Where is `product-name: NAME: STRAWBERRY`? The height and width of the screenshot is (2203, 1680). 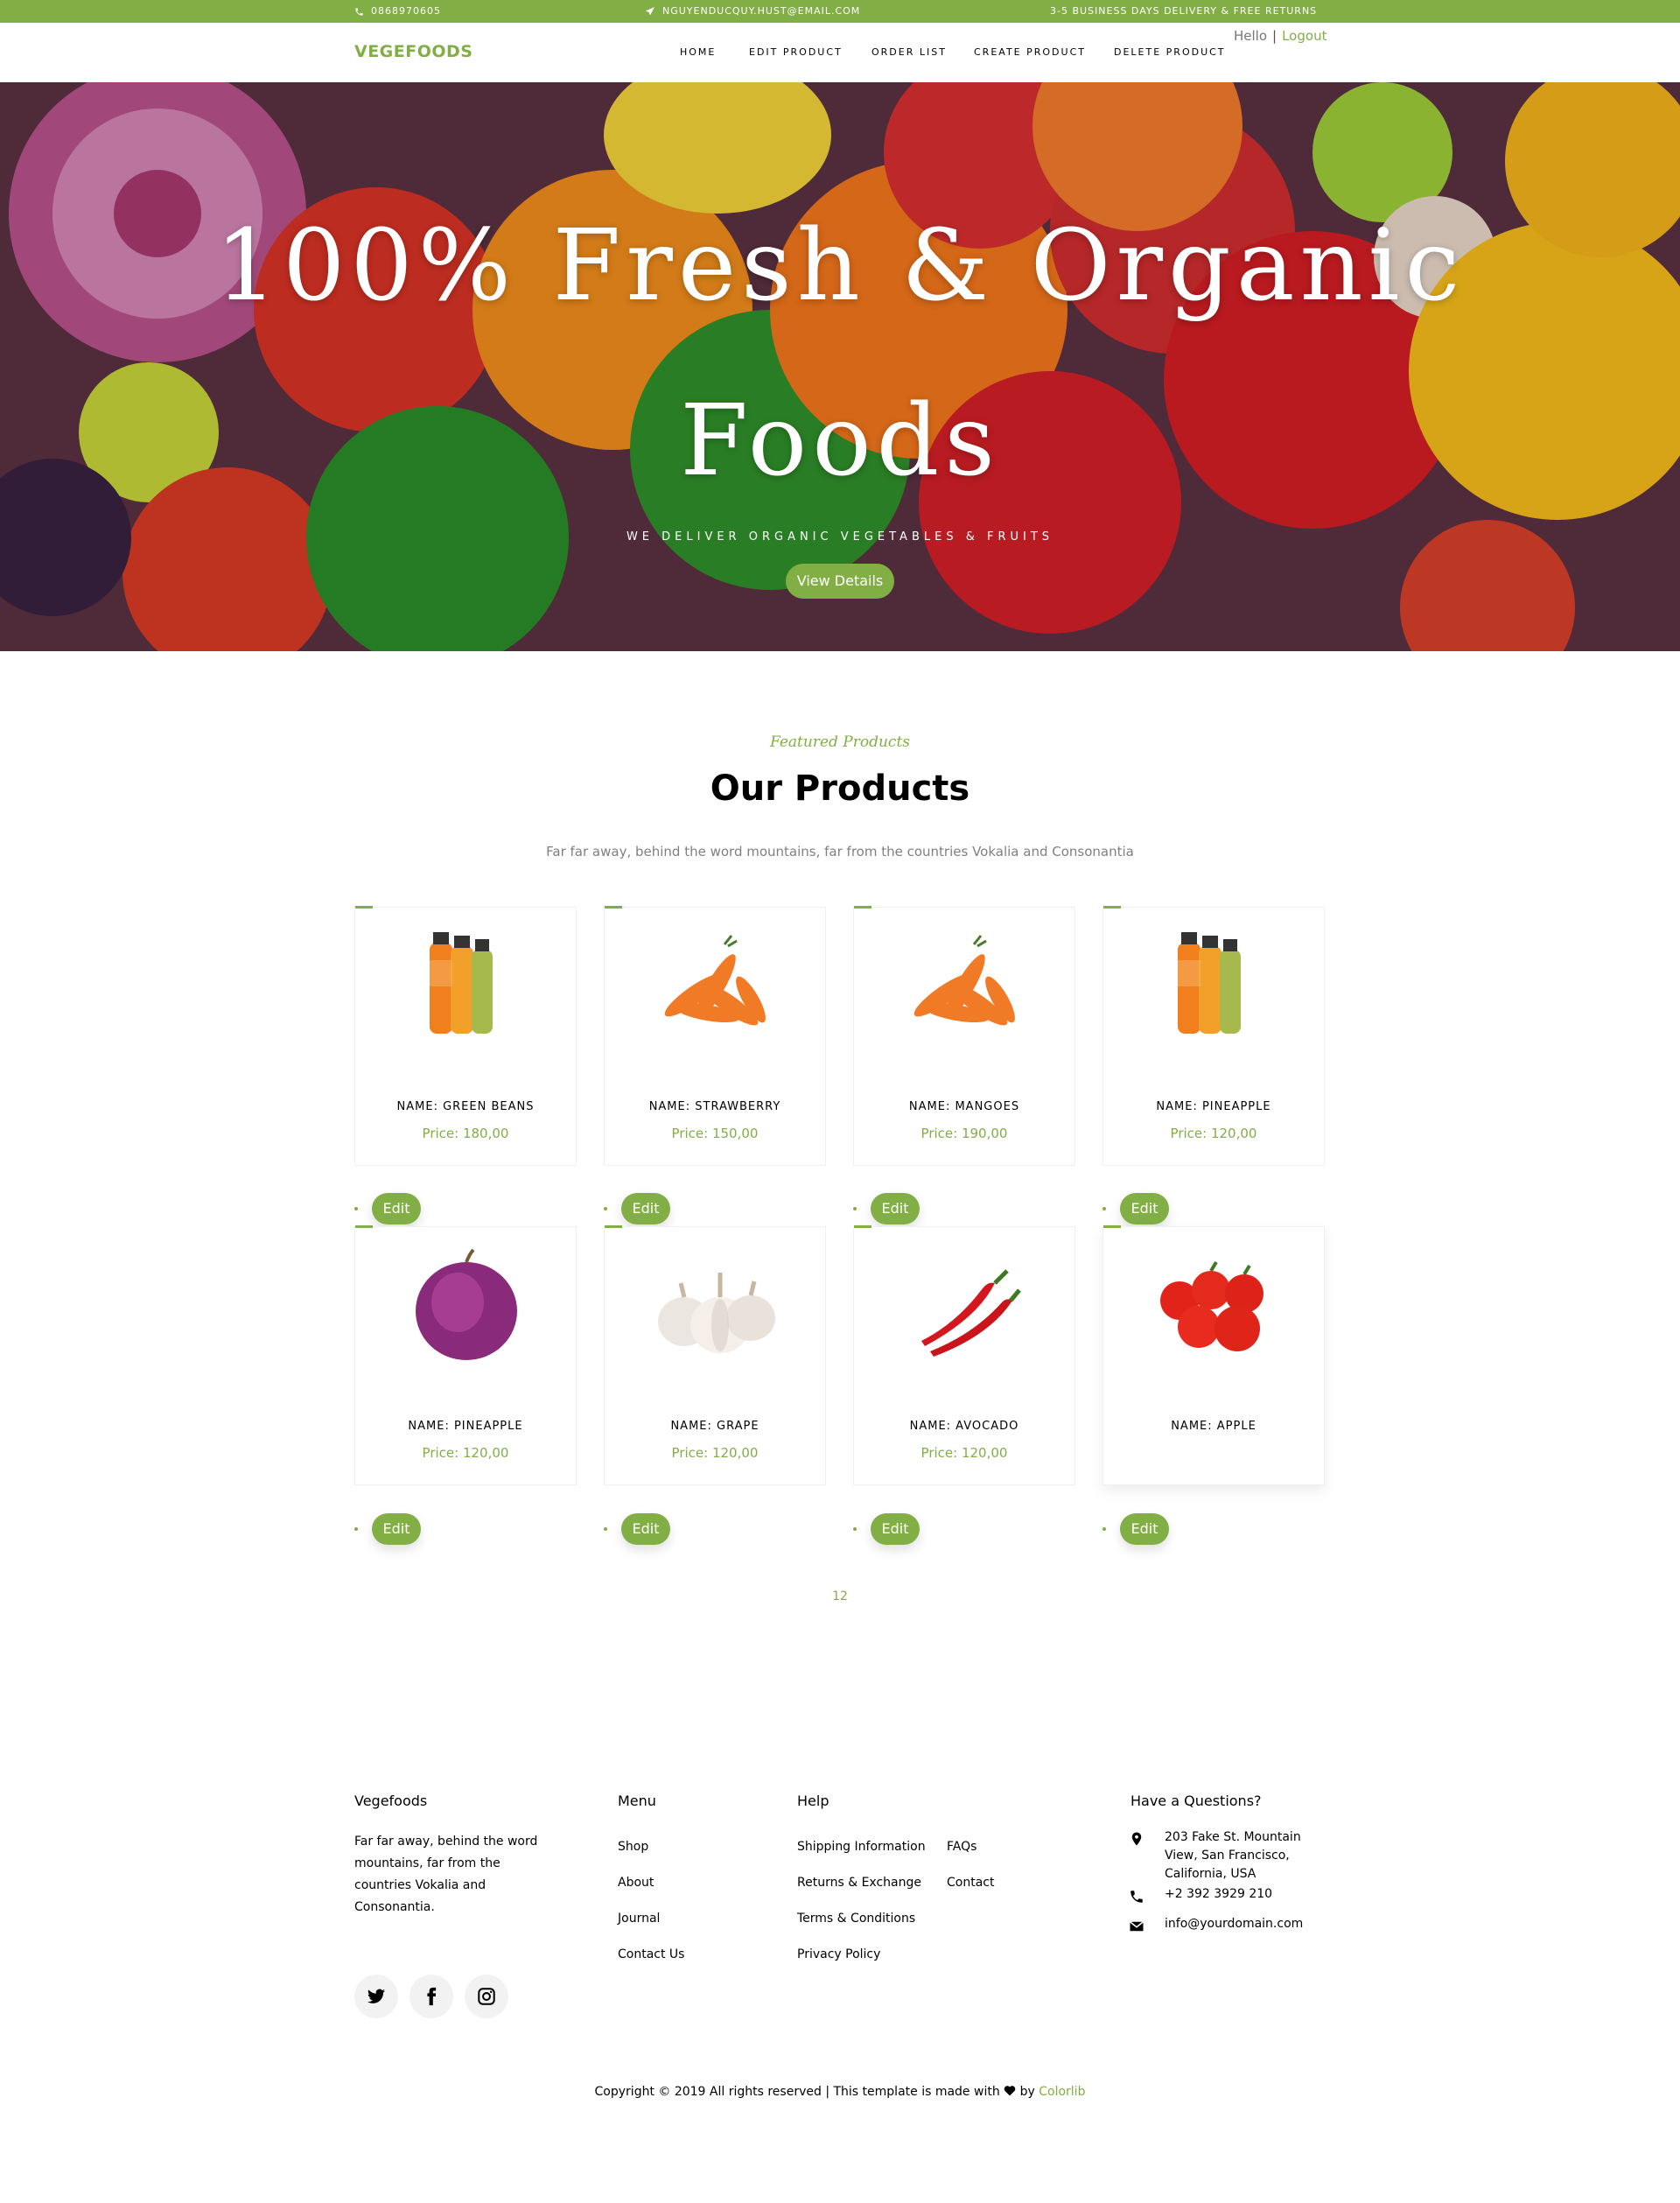 product-name: NAME: STRAWBERRY is located at coordinates (714, 1106).